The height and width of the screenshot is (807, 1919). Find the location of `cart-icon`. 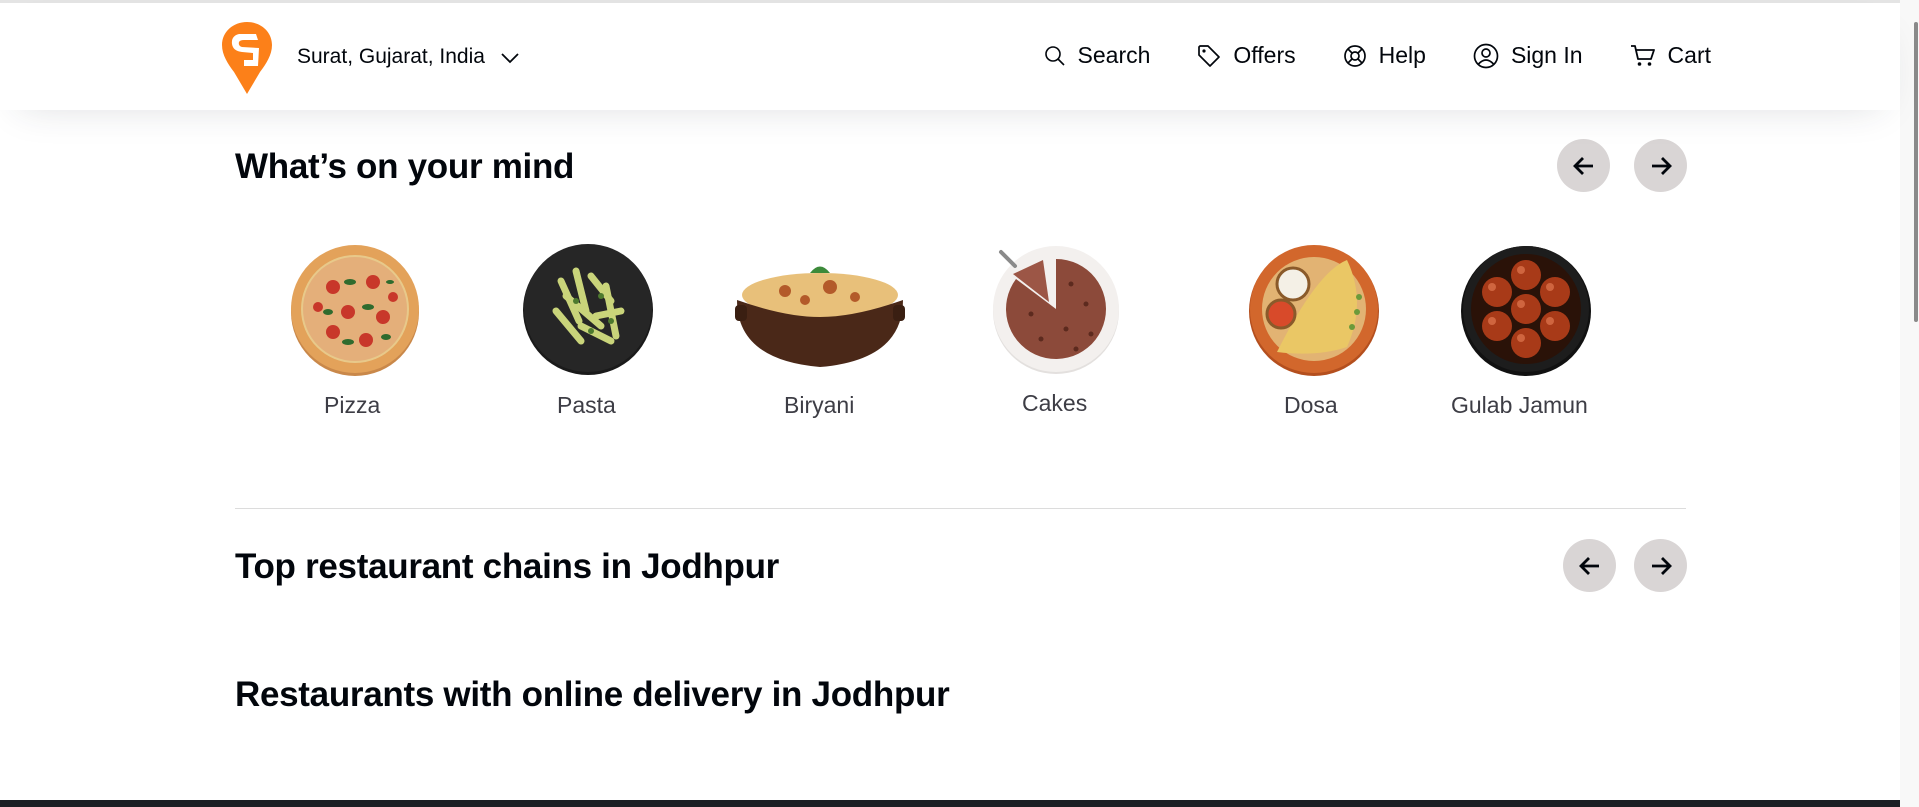

cart-icon is located at coordinates (1642, 55).